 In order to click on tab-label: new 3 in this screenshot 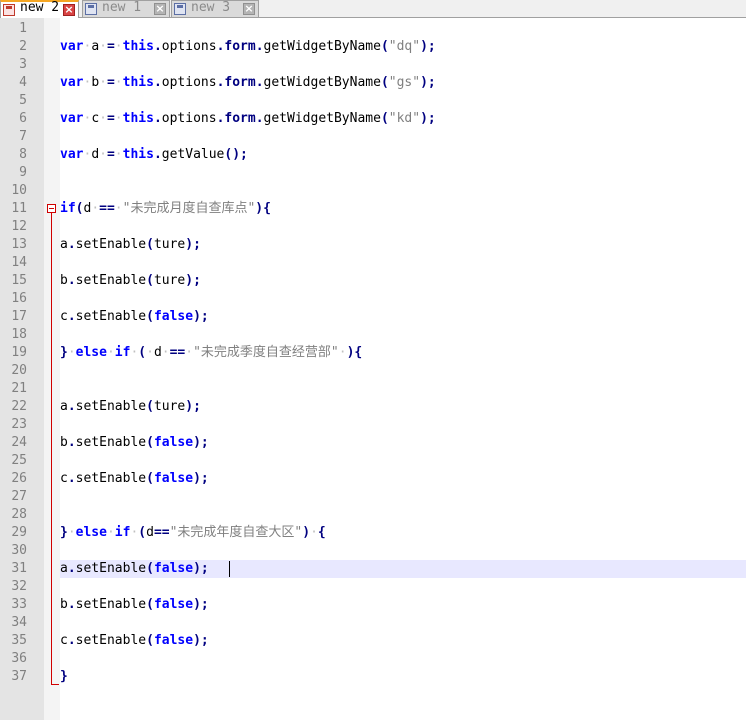, I will do `click(211, 7)`.